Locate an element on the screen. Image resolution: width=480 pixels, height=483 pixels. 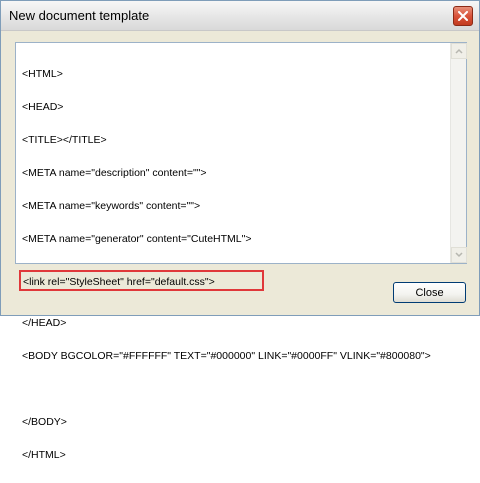
code-line: <HEAD> is located at coordinates (43, 107).